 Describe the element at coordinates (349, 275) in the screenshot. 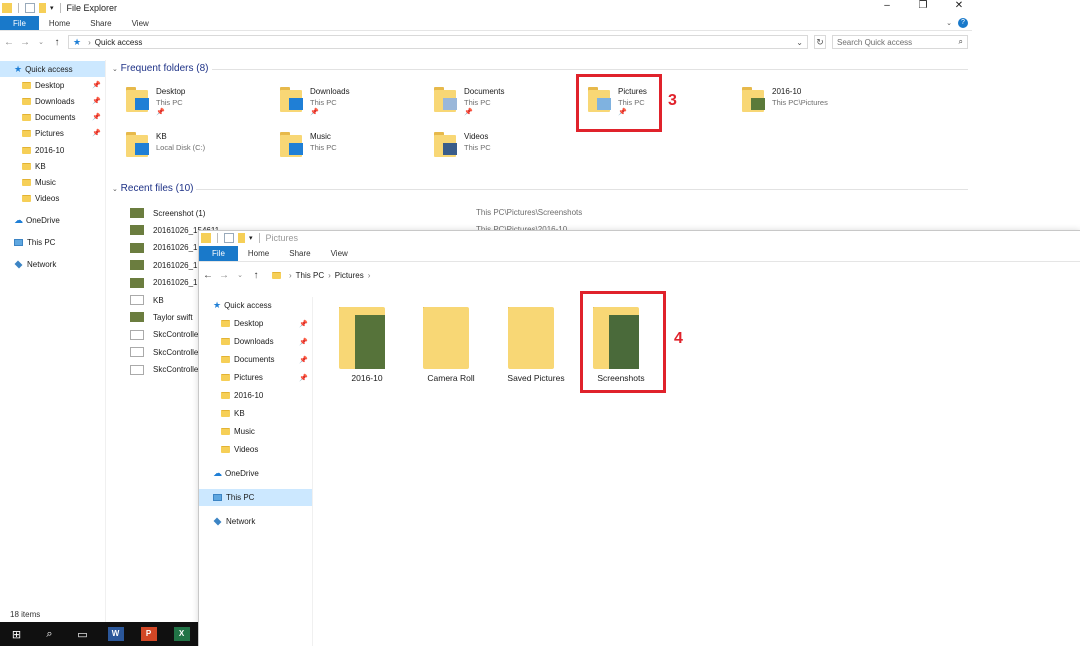

I see `breadcrumb-pictures: Pictures` at that location.